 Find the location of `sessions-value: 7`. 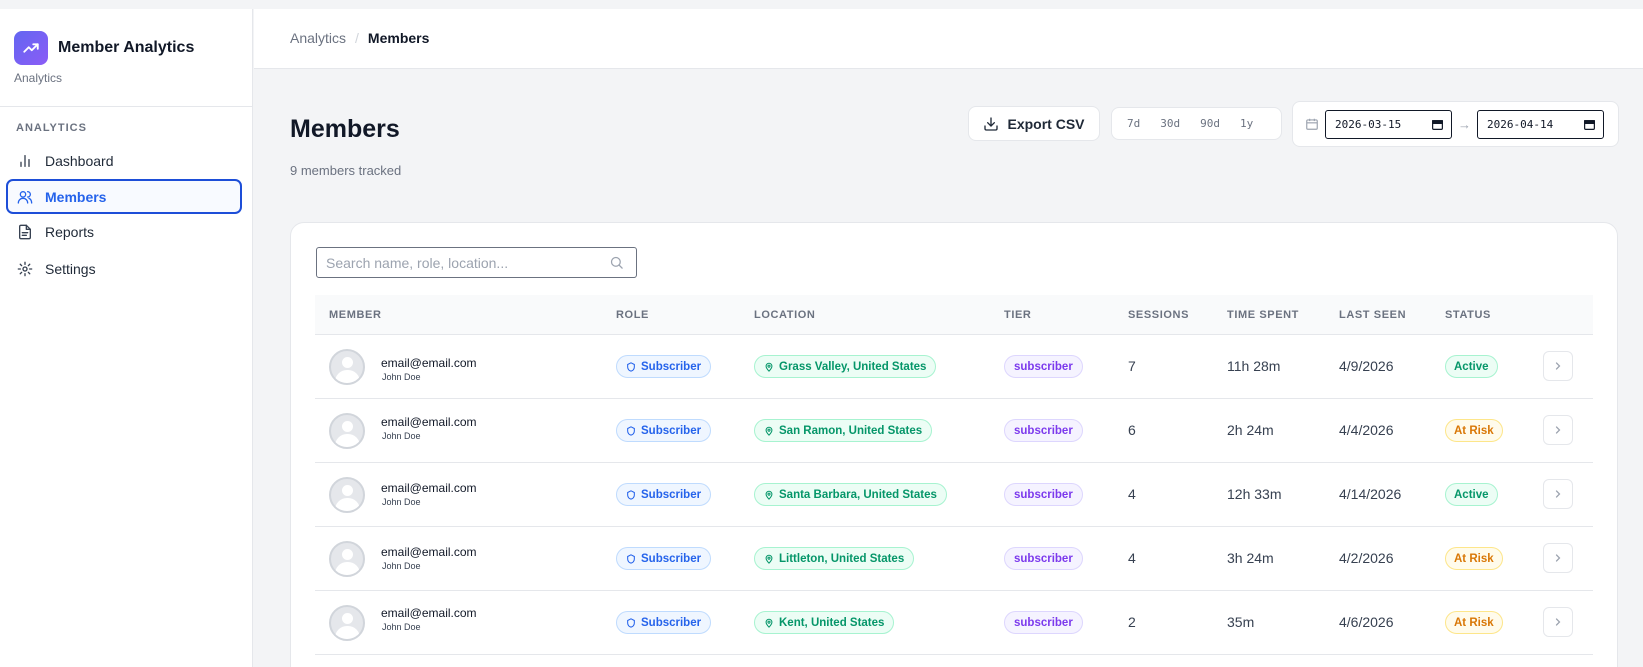

sessions-value: 7 is located at coordinates (1132, 366).